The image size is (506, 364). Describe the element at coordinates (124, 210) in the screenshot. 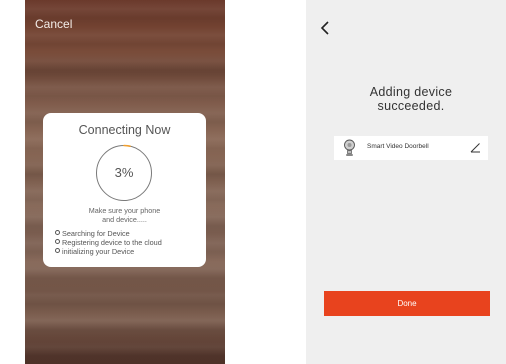

I see `hint-line-1: Make sure your phone` at that location.